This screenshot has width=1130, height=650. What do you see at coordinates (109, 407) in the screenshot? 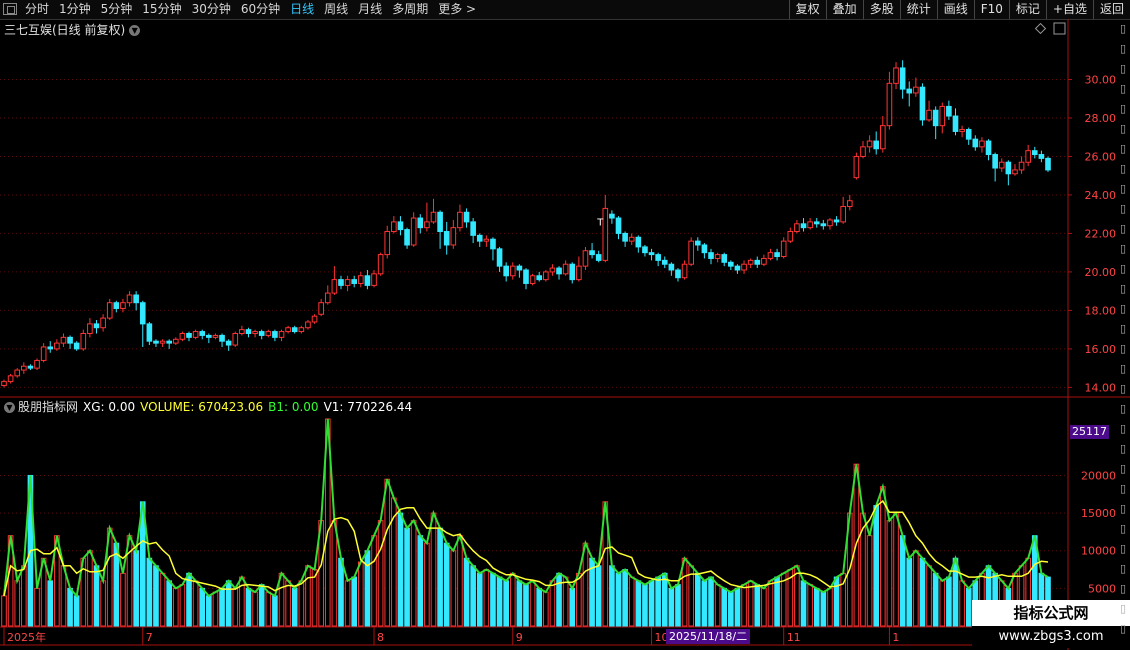
I see `indicator-value: XG: 0.00` at bounding box center [109, 407].